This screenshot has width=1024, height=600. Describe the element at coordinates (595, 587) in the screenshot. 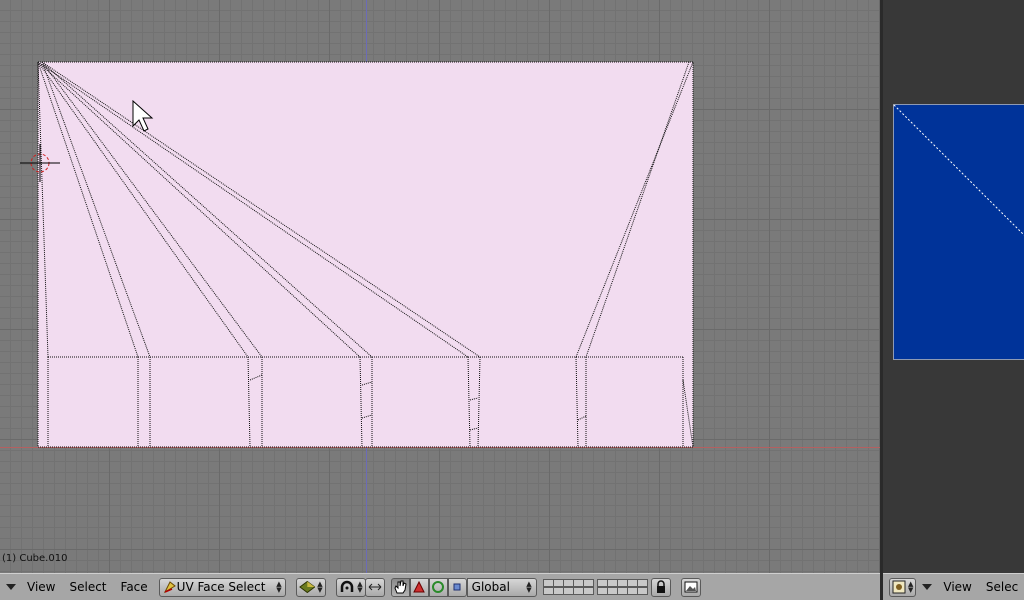

I see `layer-buttons` at that location.